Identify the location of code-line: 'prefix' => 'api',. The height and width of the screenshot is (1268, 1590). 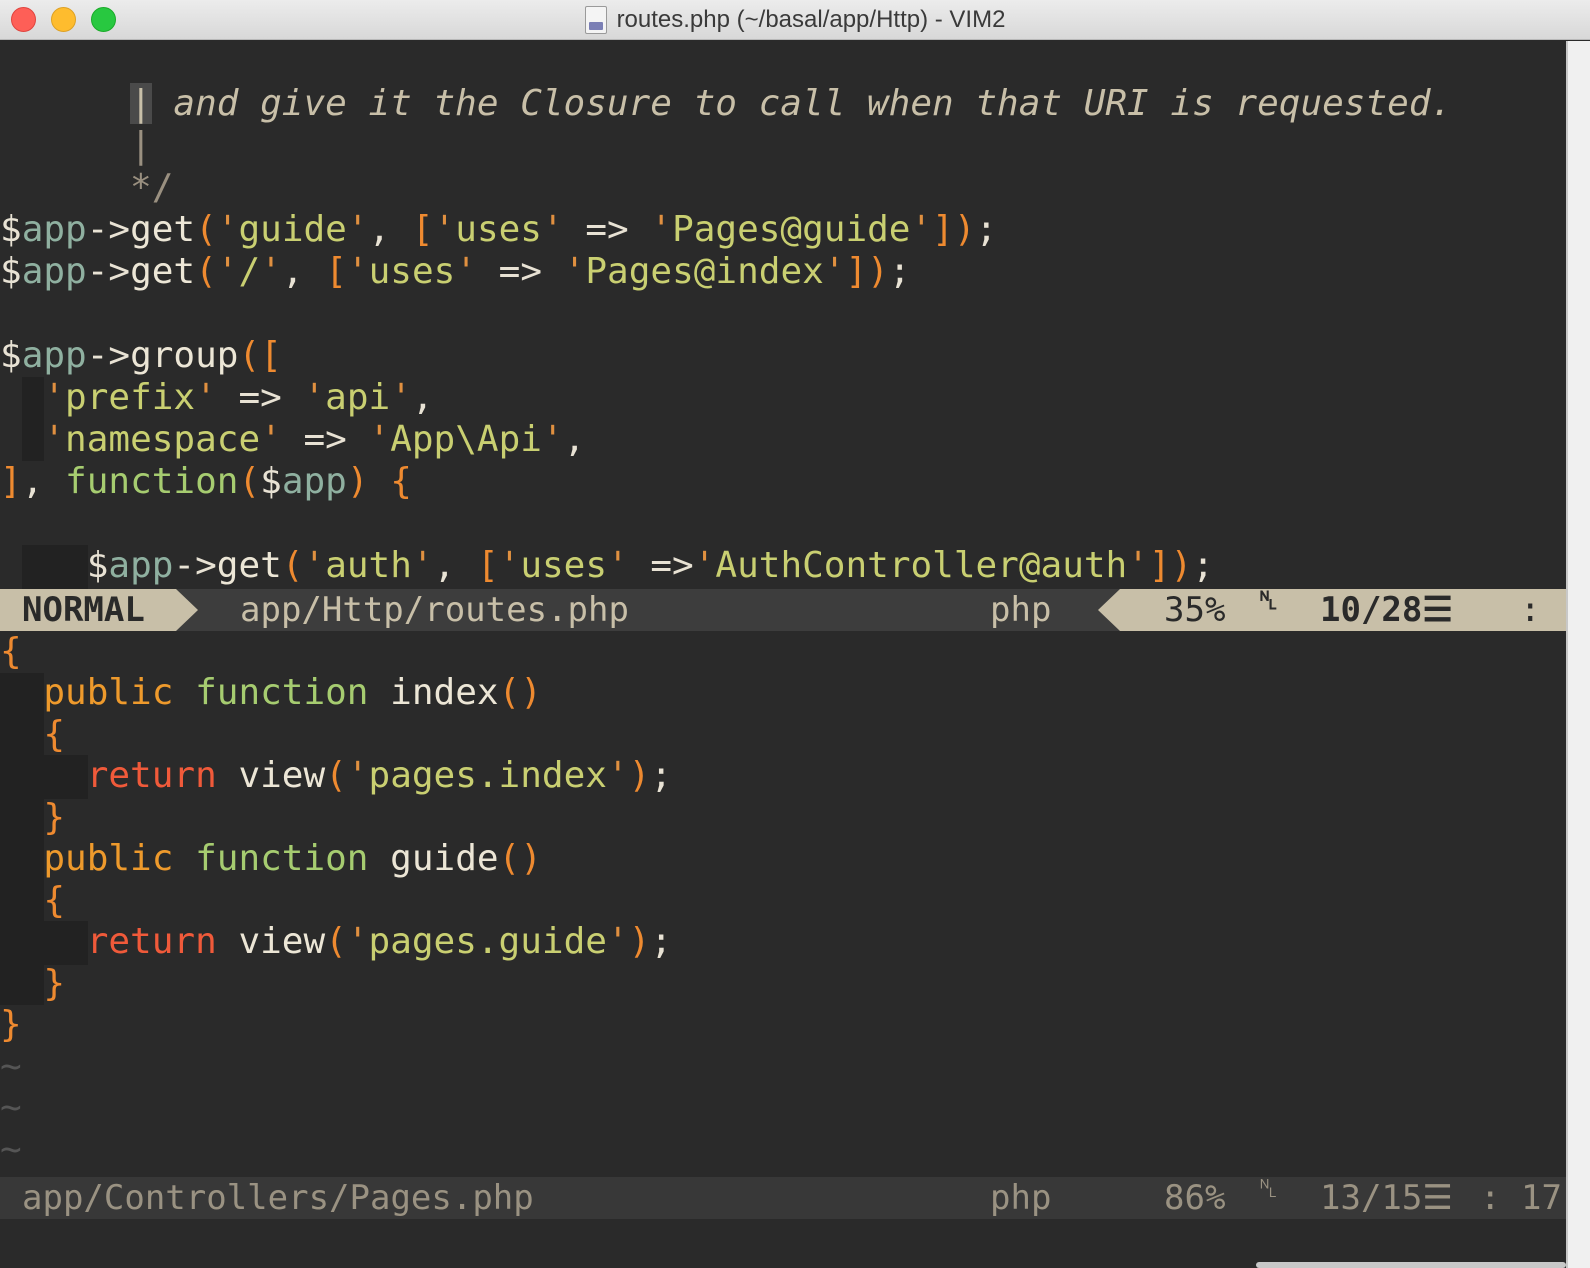
(238, 397).